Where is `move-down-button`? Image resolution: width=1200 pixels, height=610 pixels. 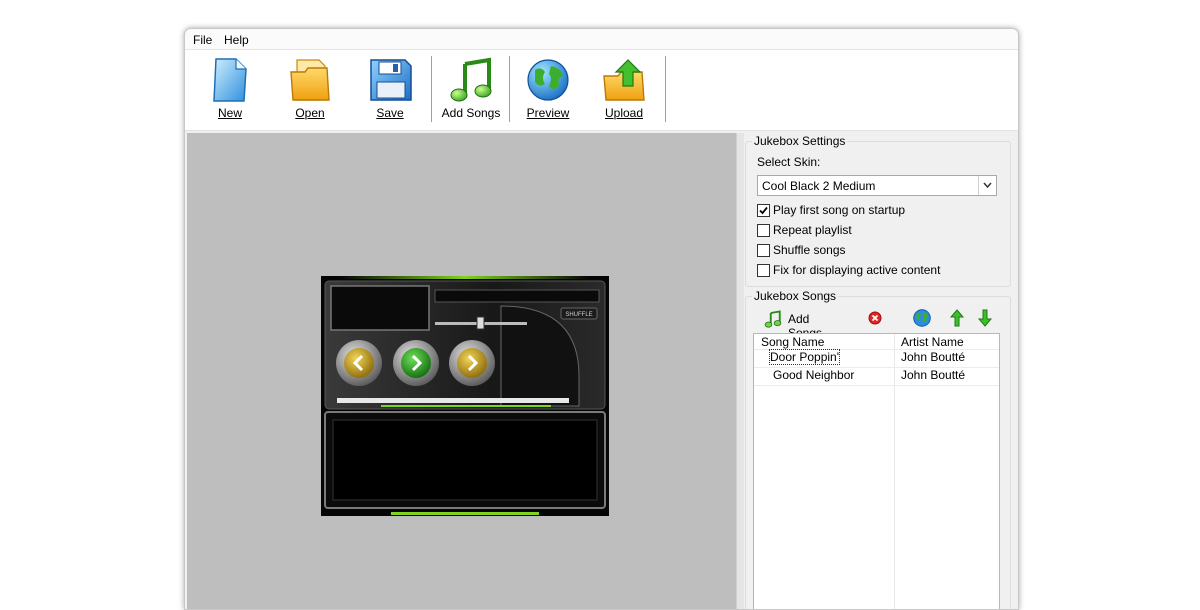 move-down-button is located at coordinates (985, 319).